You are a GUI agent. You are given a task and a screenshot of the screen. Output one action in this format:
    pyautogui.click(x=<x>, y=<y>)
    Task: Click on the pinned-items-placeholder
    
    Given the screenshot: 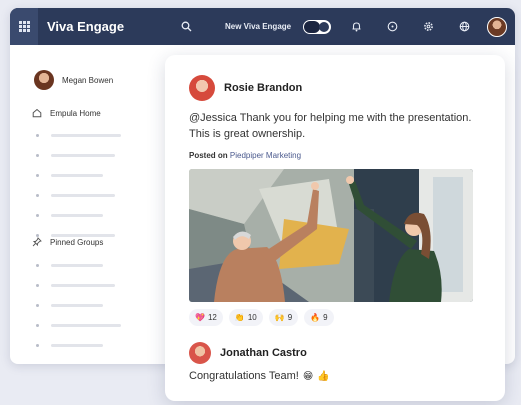 What is the action you would take?
    pyautogui.click(x=78, y=305)
    